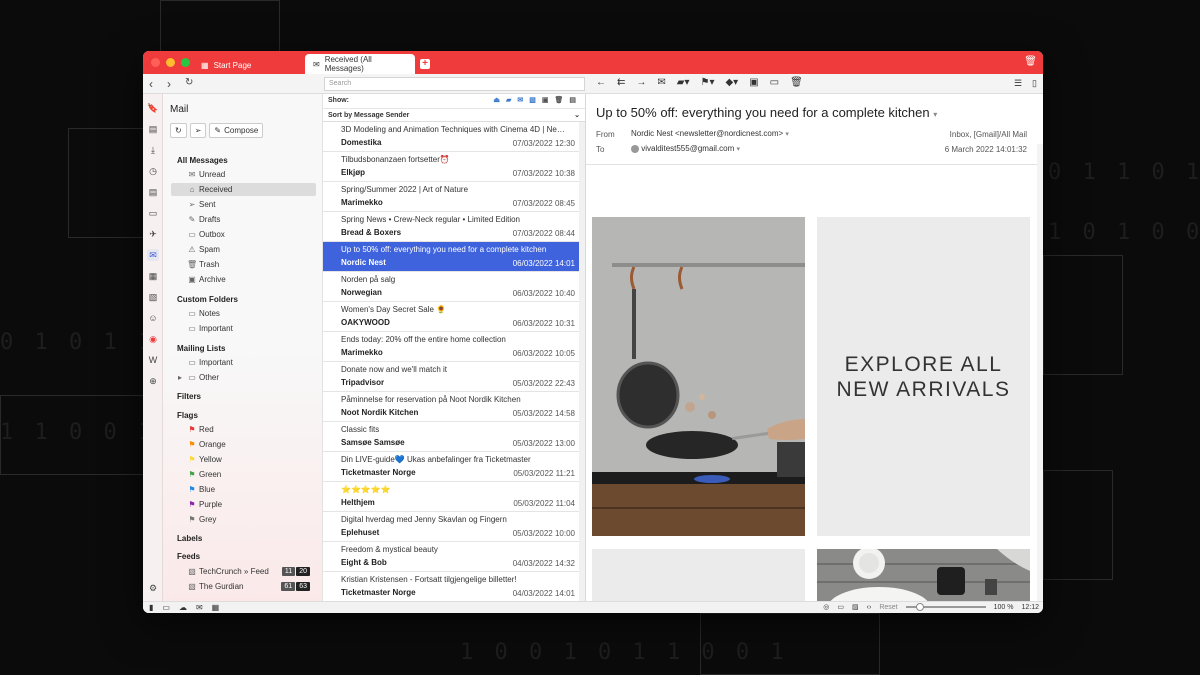 This screenshot has width=1200, height=675. I want to click on notes-icon: ▤, so click(153, 192).